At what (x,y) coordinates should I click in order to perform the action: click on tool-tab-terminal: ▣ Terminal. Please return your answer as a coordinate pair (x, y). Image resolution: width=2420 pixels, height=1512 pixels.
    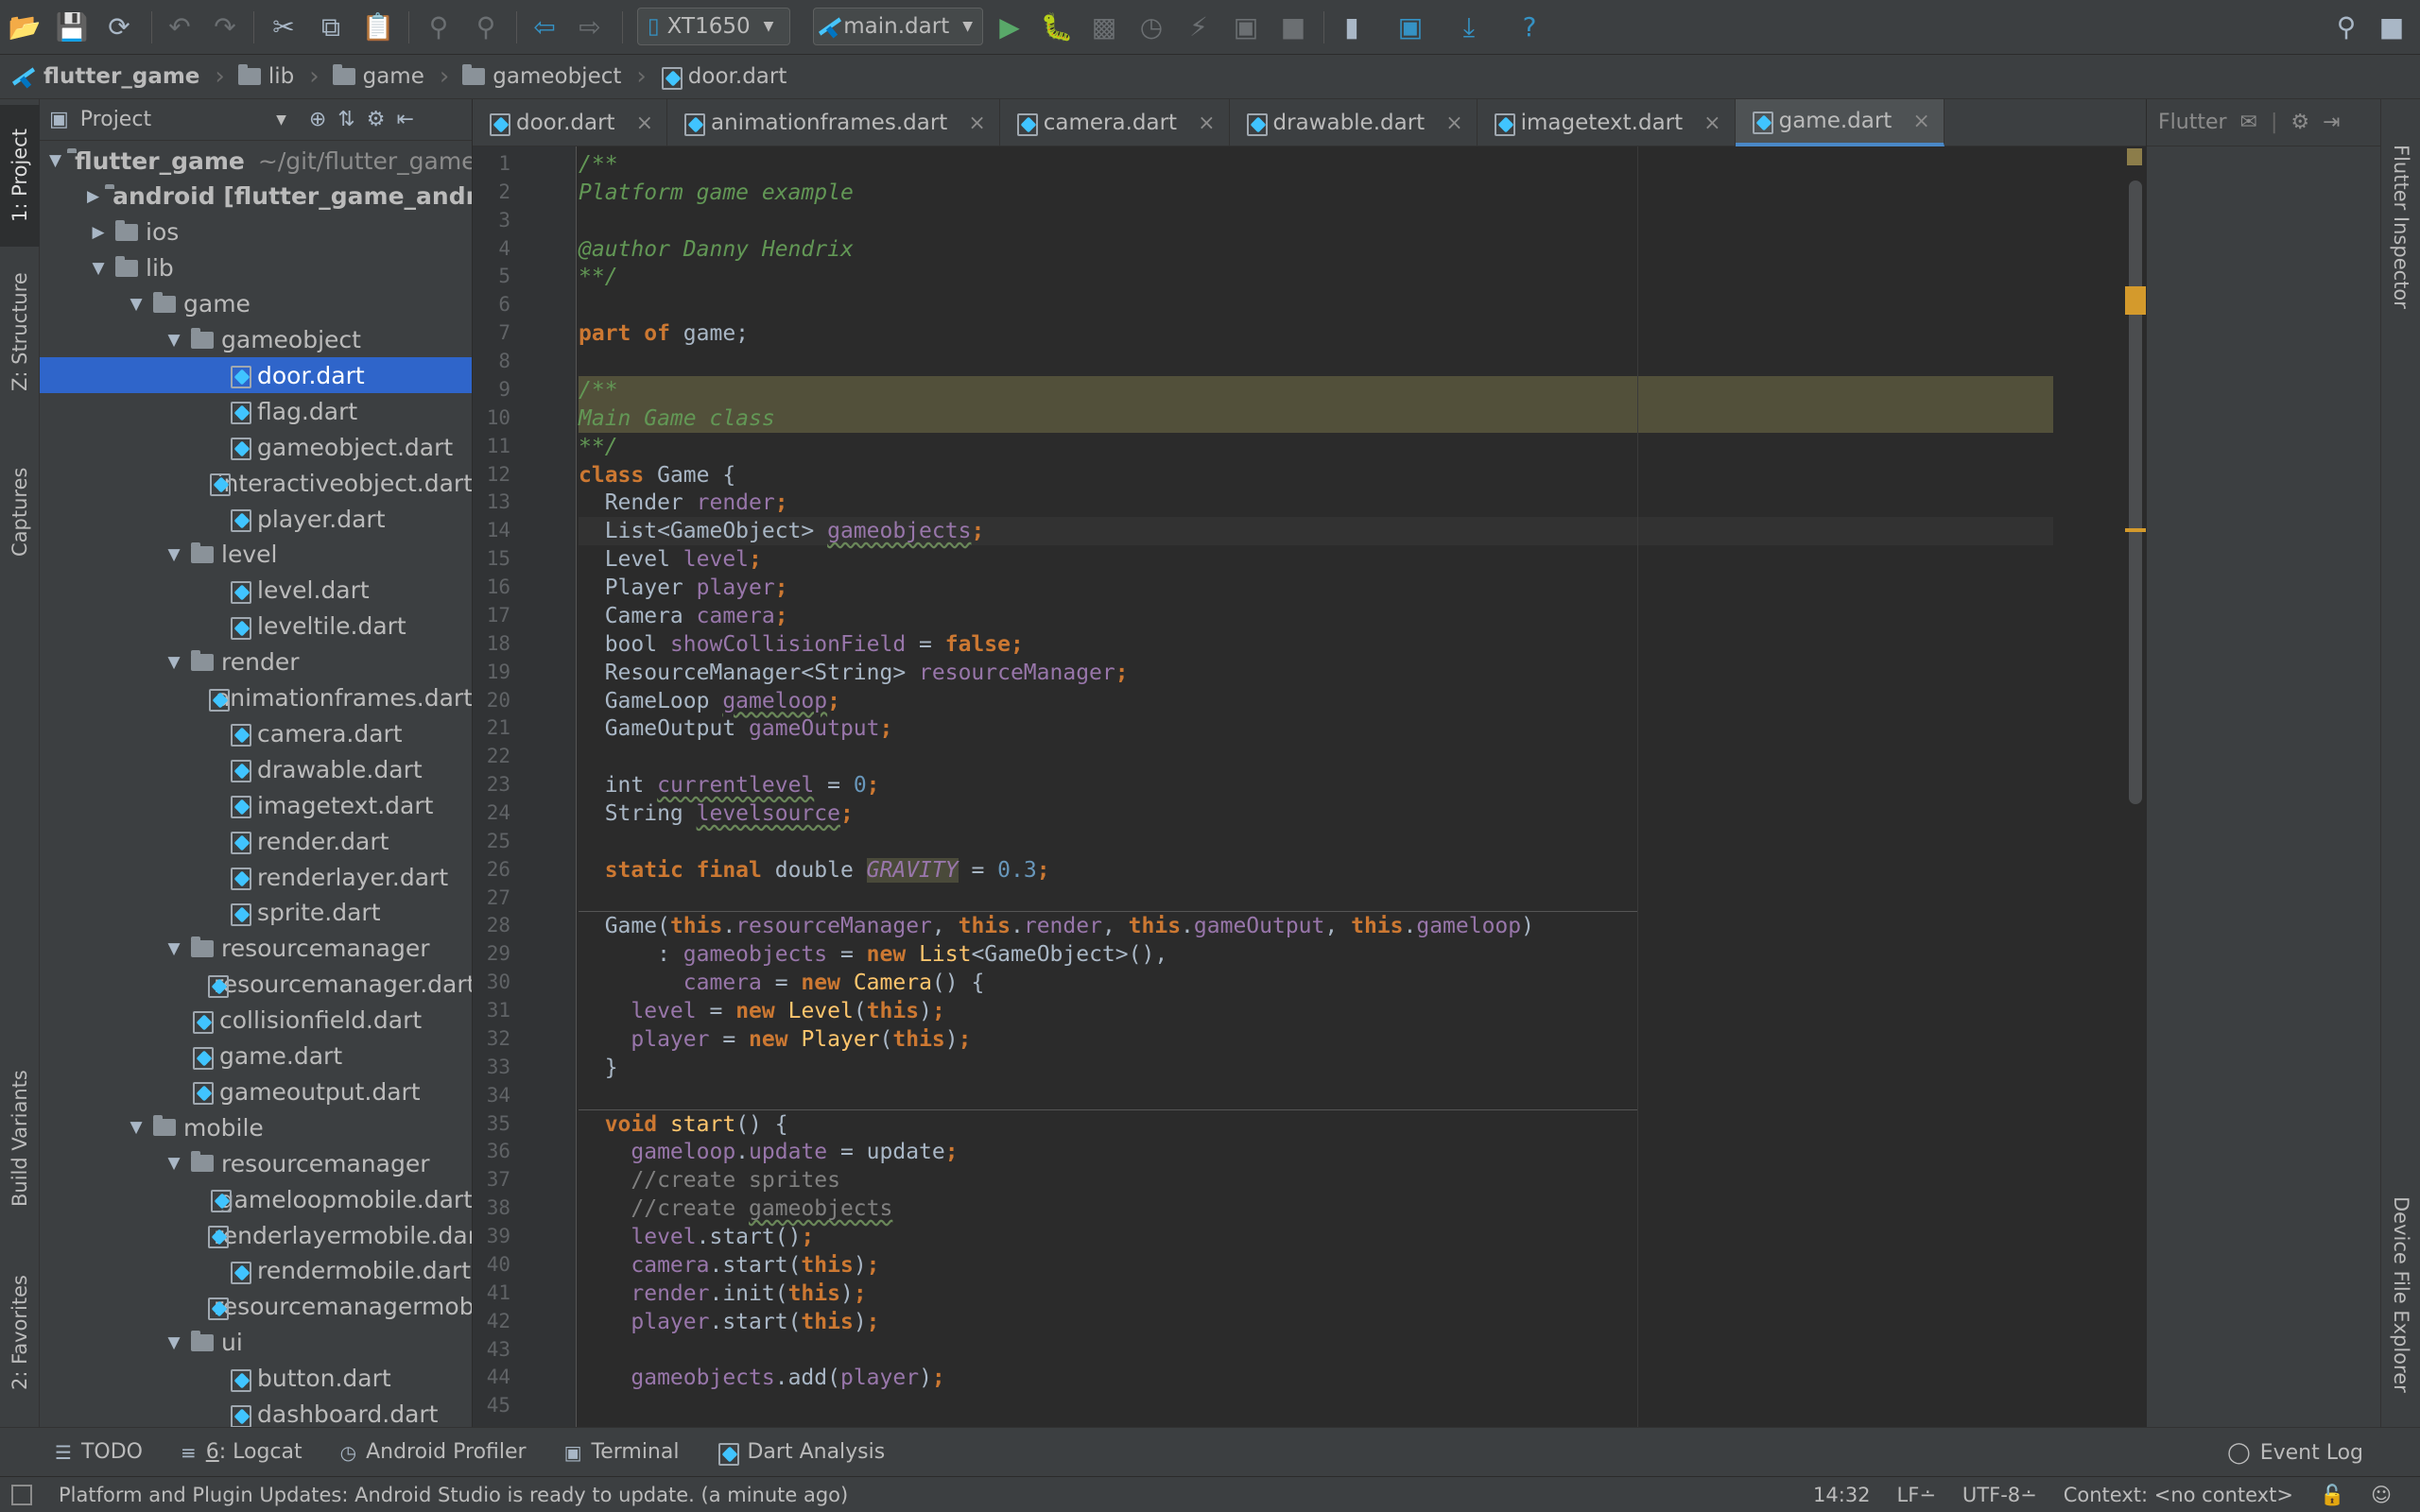
    Looking at the image, I should click on (622, 1452).